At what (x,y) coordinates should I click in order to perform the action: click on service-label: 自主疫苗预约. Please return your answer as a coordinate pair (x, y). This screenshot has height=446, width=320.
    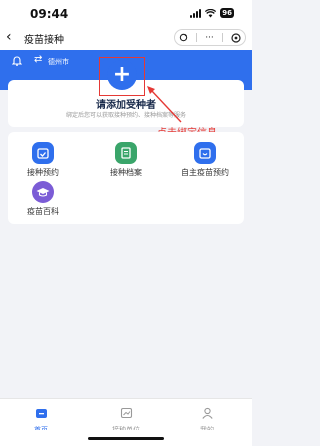
    Looking at the image, I should click on (205, 172).